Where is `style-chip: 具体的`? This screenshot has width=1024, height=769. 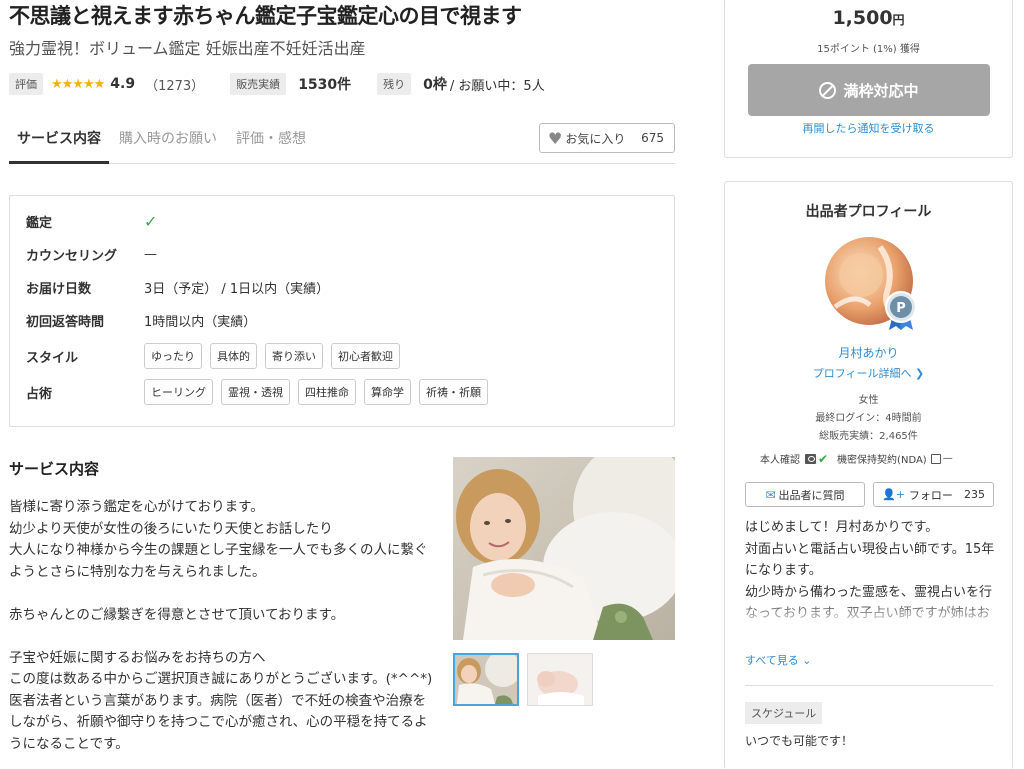
style-chip: 具体的 is located at coordinates (233, 356).